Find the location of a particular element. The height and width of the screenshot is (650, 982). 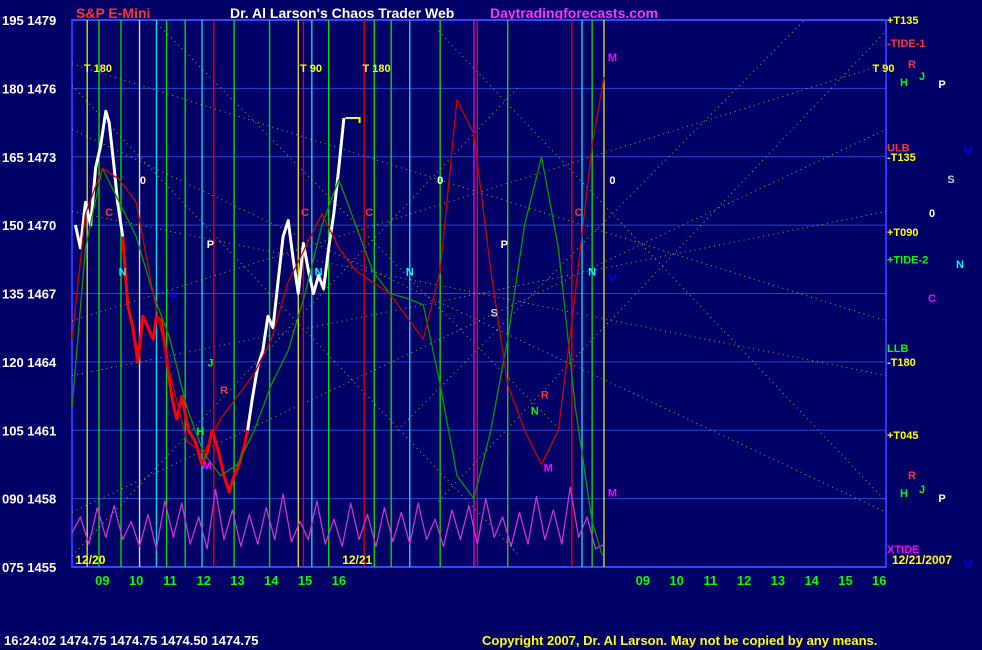

side-marker: N is located at coordinates (960, 265).